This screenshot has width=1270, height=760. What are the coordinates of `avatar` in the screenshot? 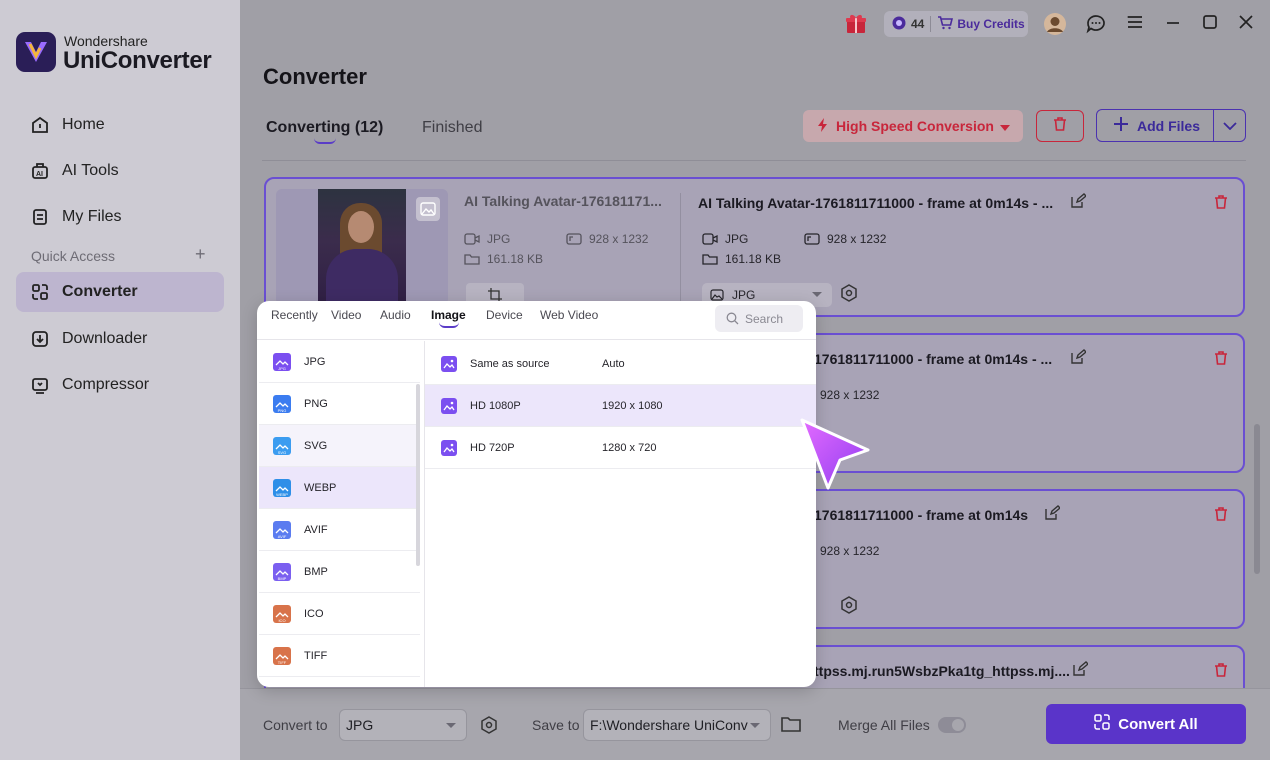 It's located at (1055, 26).